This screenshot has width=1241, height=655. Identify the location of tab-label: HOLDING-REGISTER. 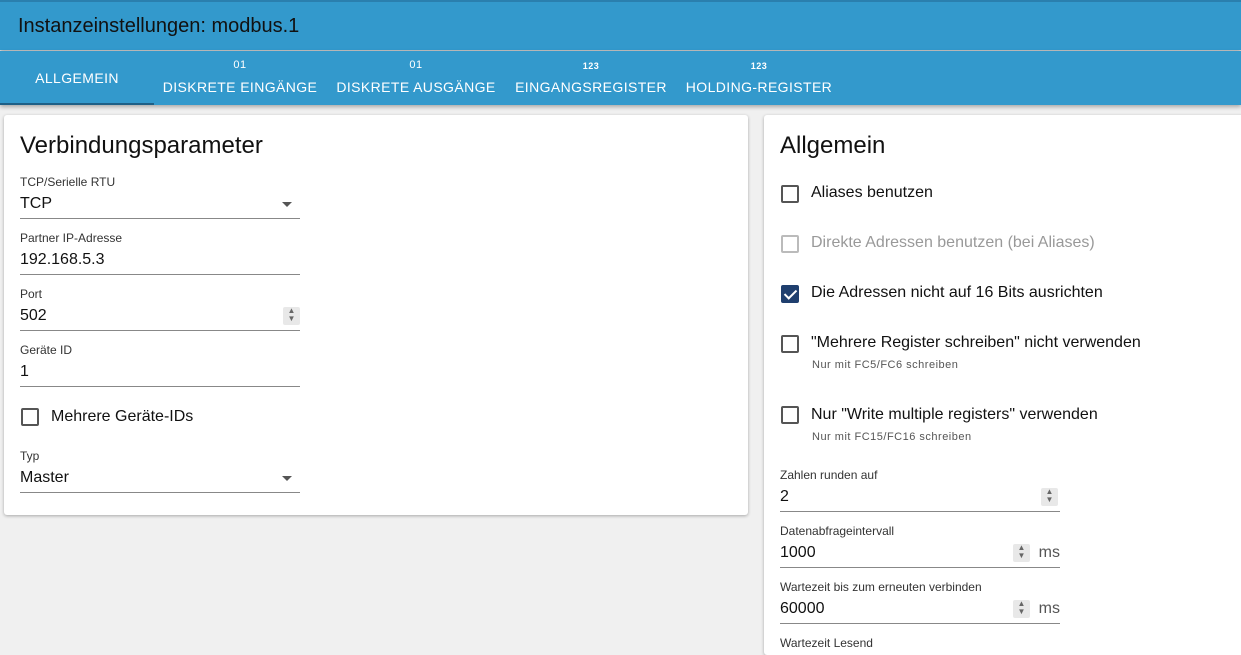
(759, 87).